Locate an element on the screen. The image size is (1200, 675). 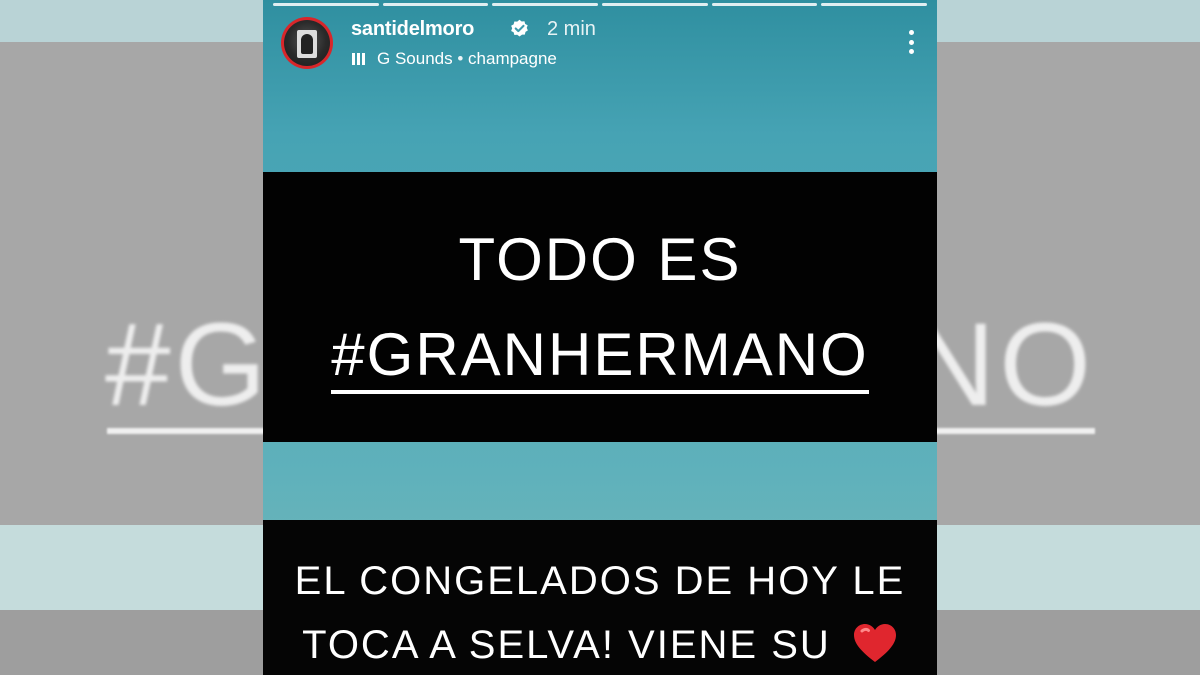
caption-line-2-text: TOCA A SELVA! VIENE SU is located at coordinates (566, 645).